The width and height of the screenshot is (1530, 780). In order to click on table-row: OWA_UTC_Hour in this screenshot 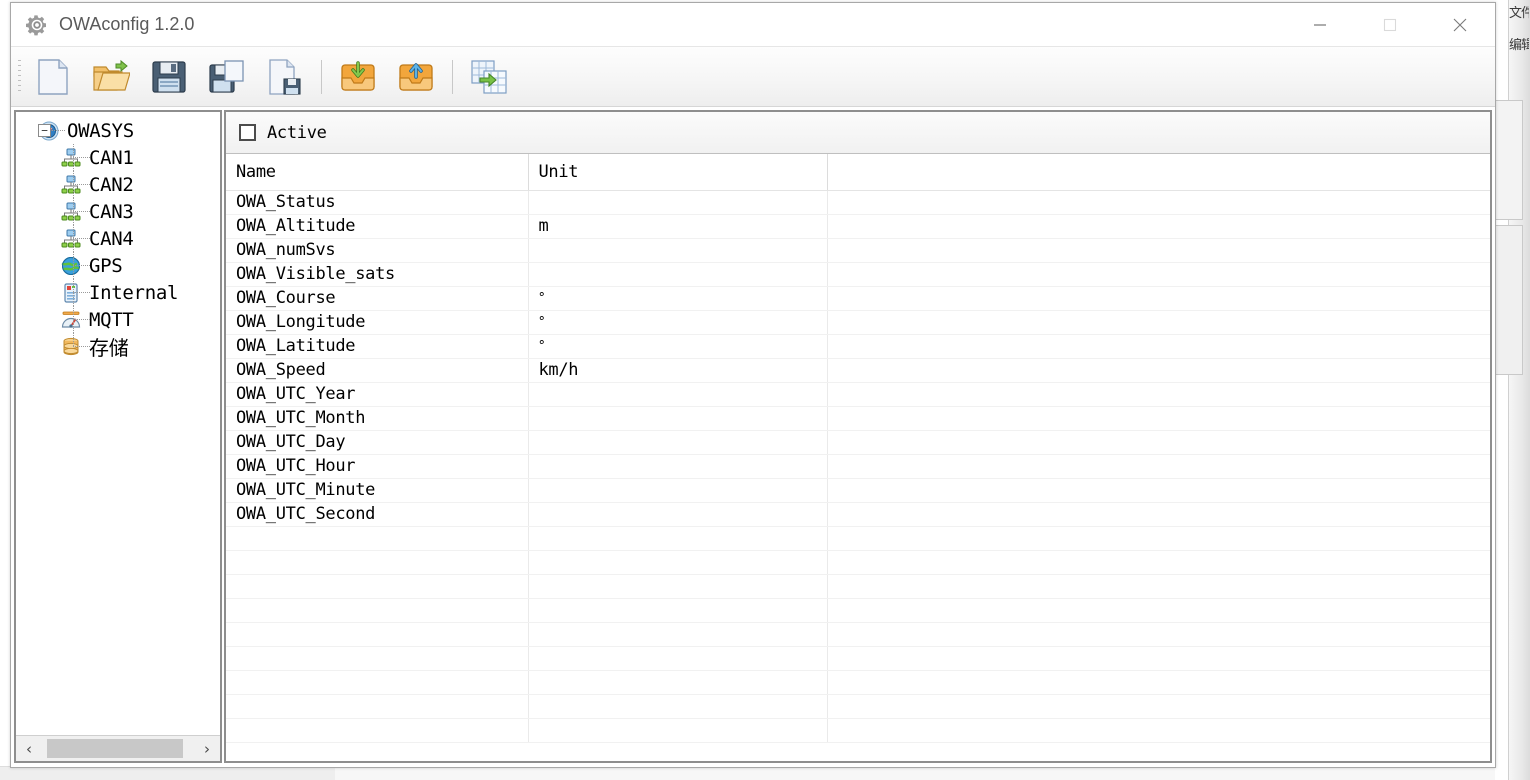, I will do `click(858, 466)`.